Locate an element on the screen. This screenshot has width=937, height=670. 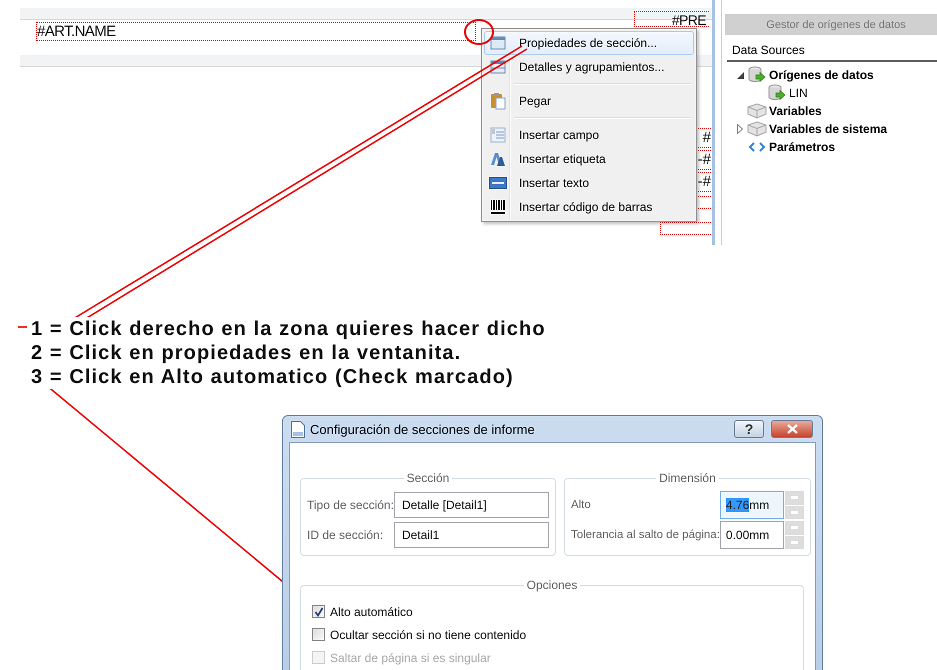
dialog-title: Configuración de secciones de informe is located at coordinates (423, 429).